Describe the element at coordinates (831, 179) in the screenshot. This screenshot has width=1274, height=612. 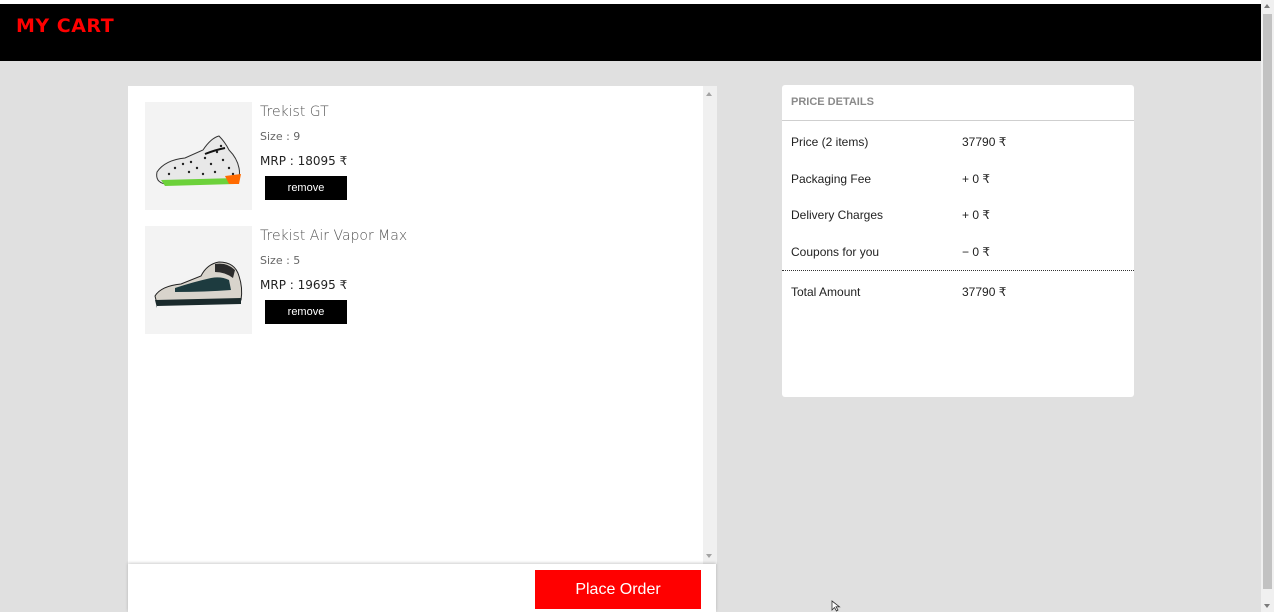
I see `price-row-label: Packaging Fee` at that location.